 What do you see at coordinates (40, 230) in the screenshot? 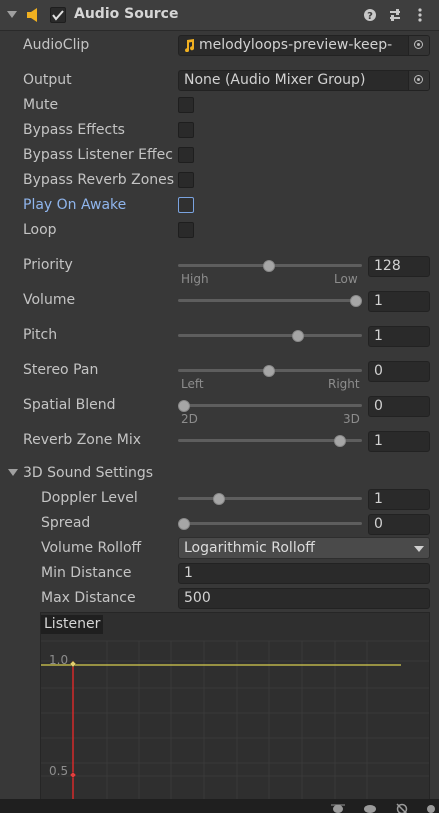
I see `loop-label: Loop` at bounding box center [40, 230].